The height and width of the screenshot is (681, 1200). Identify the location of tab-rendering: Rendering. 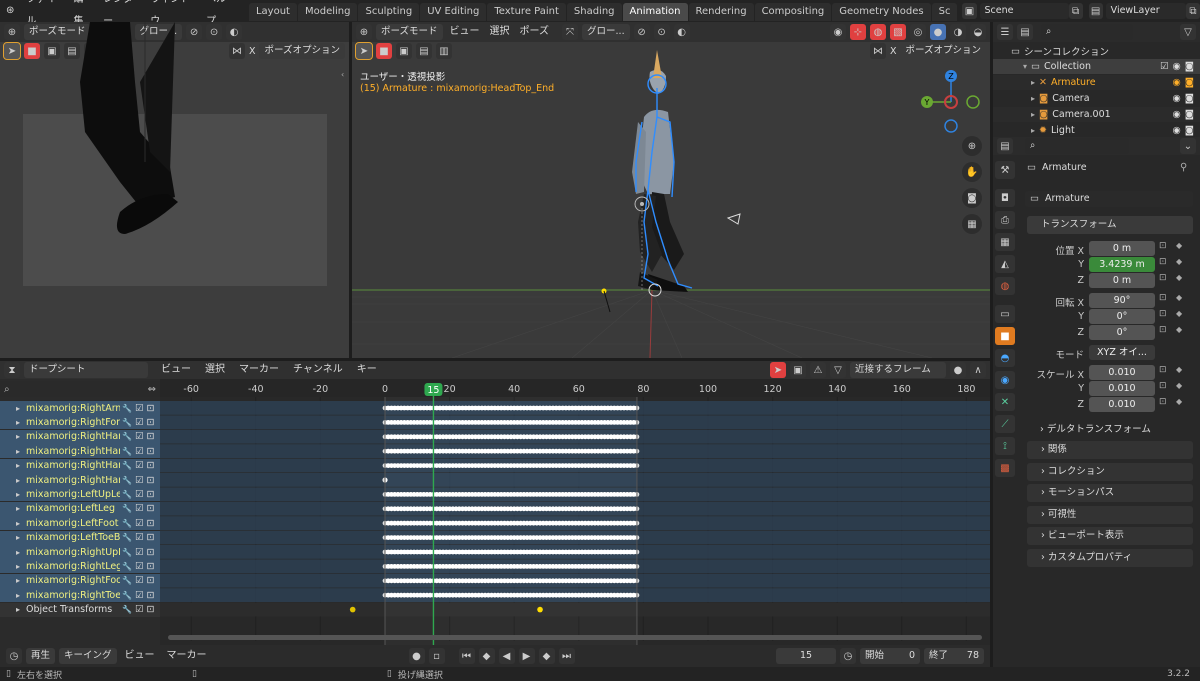
(721, 12).